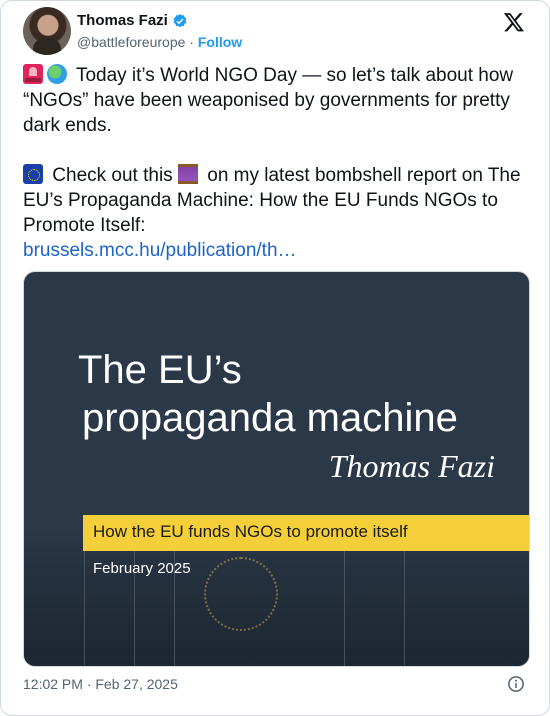 Image resolution: width=550 pixels, height=716 pixels. Describe the element at coordinates (411, 466) in the screenshot. I see `cover-author: Thomas Fazi` at that location.